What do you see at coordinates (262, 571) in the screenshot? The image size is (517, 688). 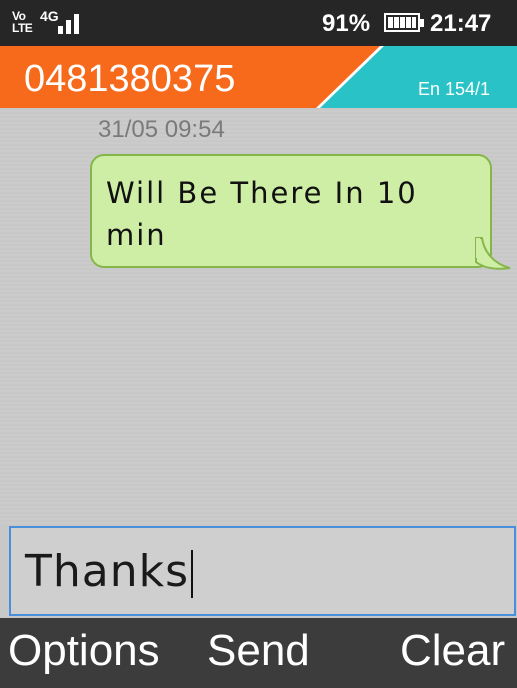 I see `message-input: Thanks` at bounding box center [262, 571].